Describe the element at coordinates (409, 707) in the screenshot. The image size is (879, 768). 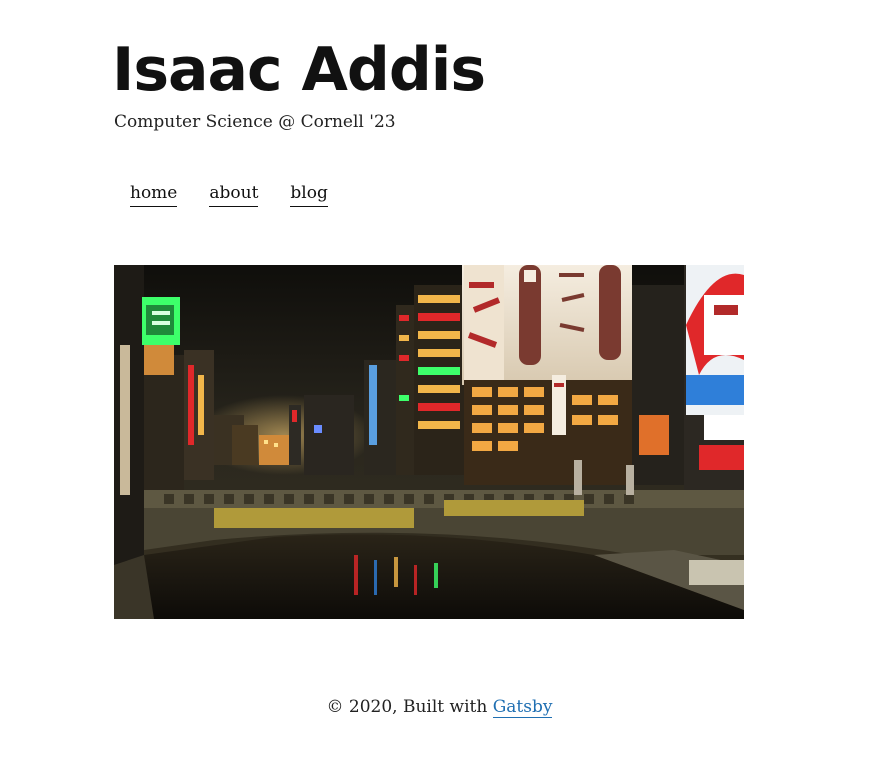
I see `footer-copyright: © 2020, Built with` at that location.